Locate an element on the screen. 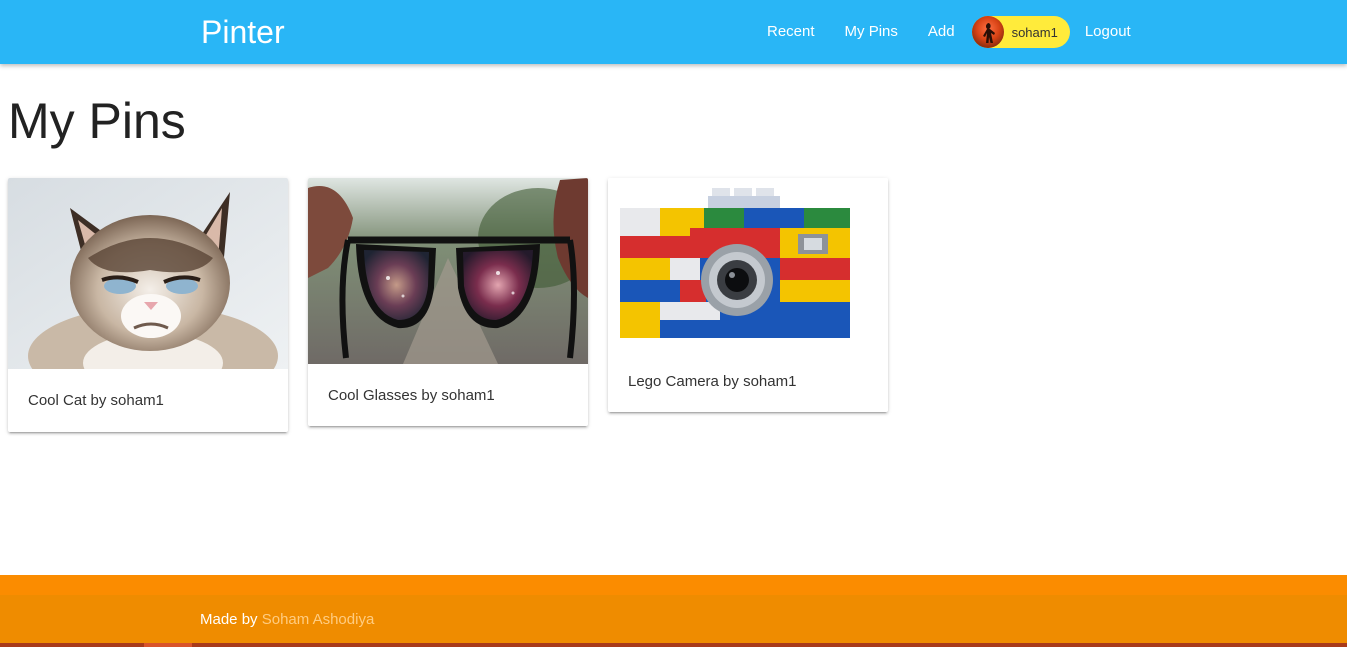 The image size is (1347, 647). footer-top-band is located at coordinates (673, 585).